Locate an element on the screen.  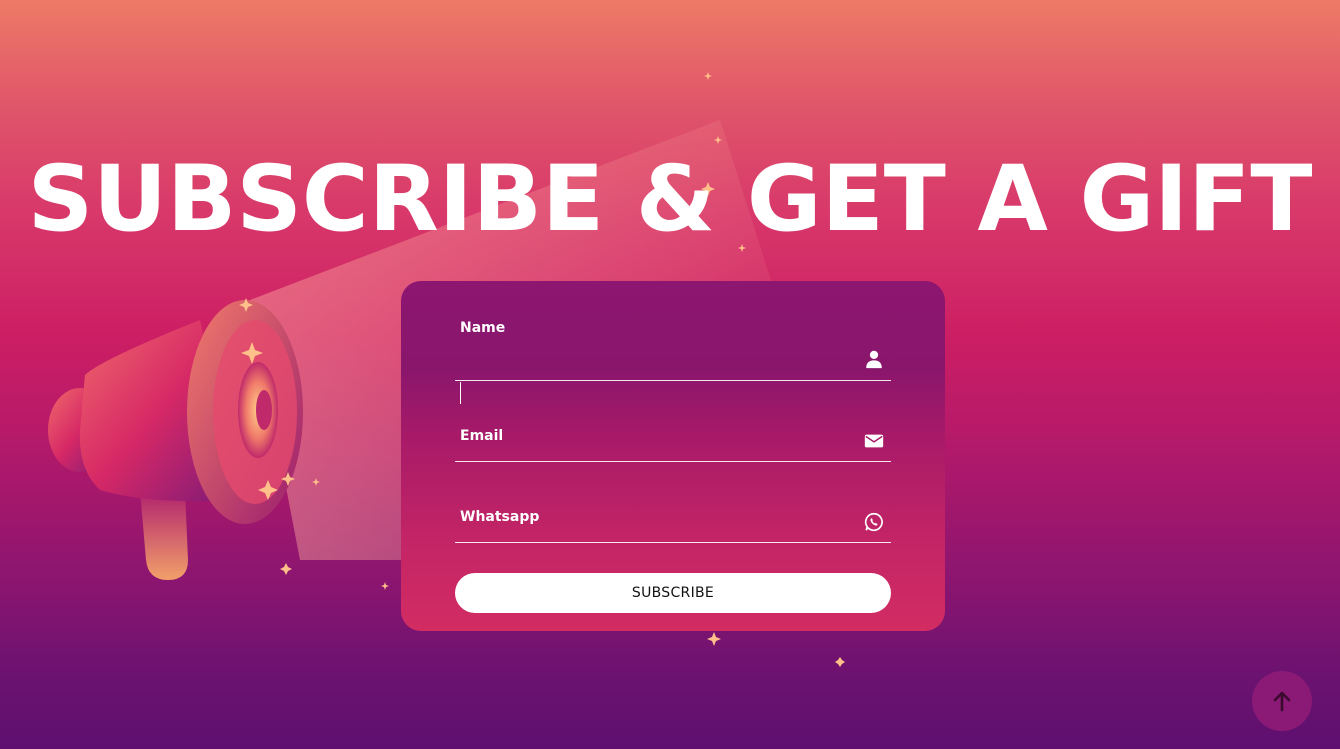
back-to-top-button is located at coordinates (1282, 701).